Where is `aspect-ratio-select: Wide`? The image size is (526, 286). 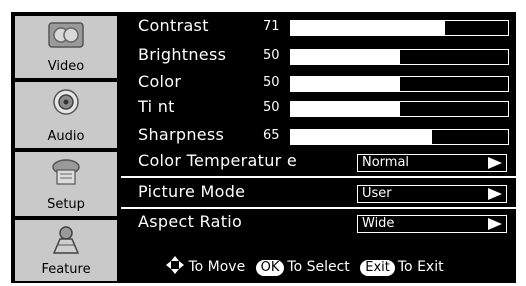 aspect-ratio-select: Wide is located at coordinates (432, 224).